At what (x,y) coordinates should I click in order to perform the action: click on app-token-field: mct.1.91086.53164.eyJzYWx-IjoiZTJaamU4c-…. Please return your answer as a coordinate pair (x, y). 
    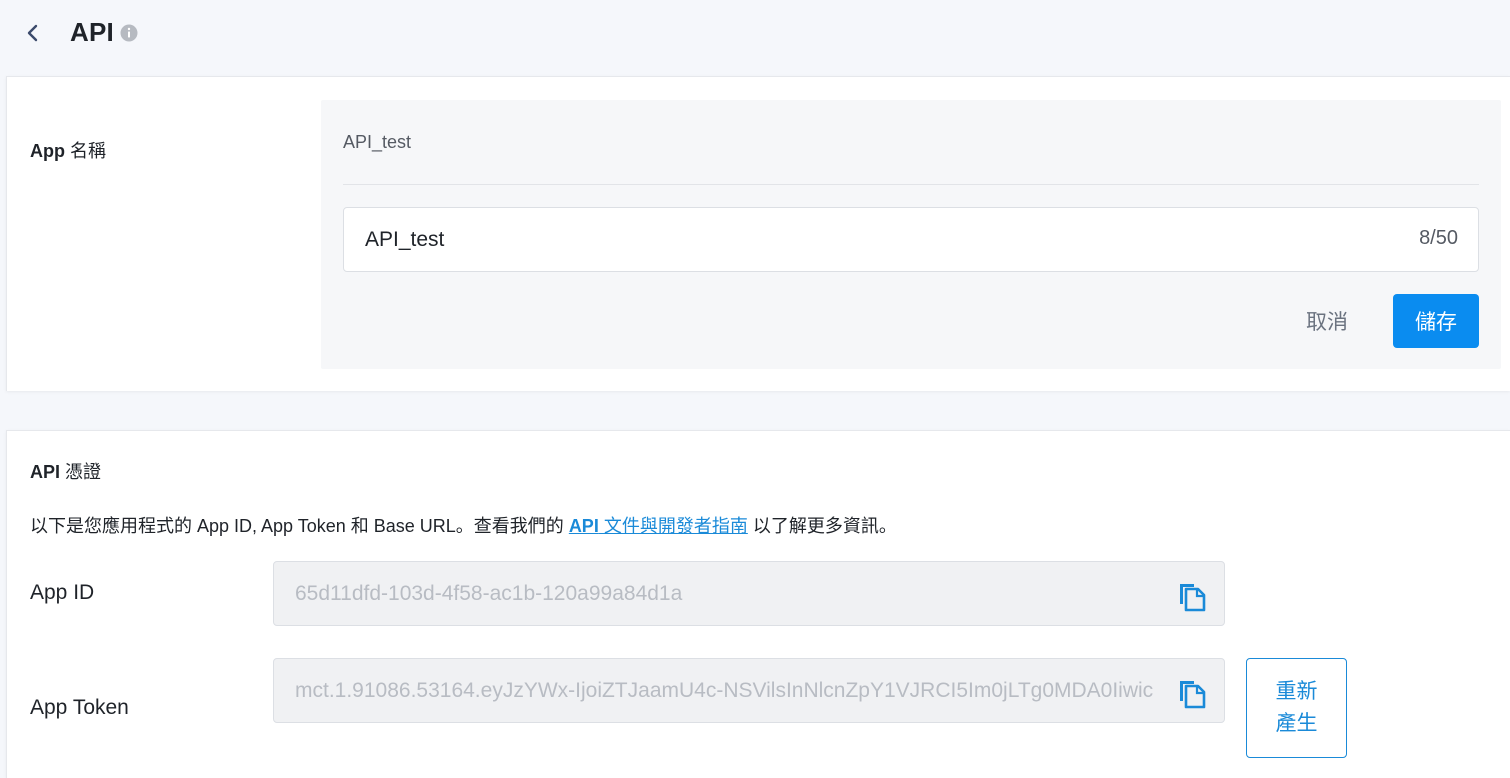
    Looking at the image, I should click on (749, 690).